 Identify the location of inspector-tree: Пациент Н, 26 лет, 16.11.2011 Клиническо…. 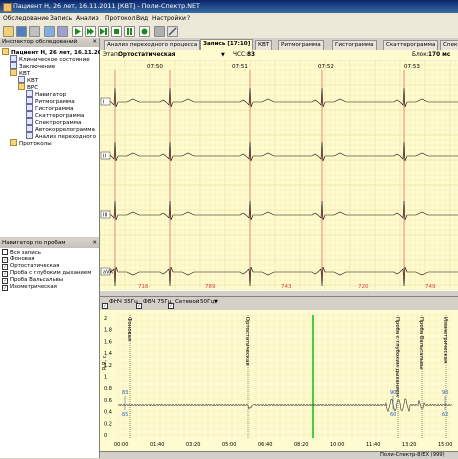
(54, 142).